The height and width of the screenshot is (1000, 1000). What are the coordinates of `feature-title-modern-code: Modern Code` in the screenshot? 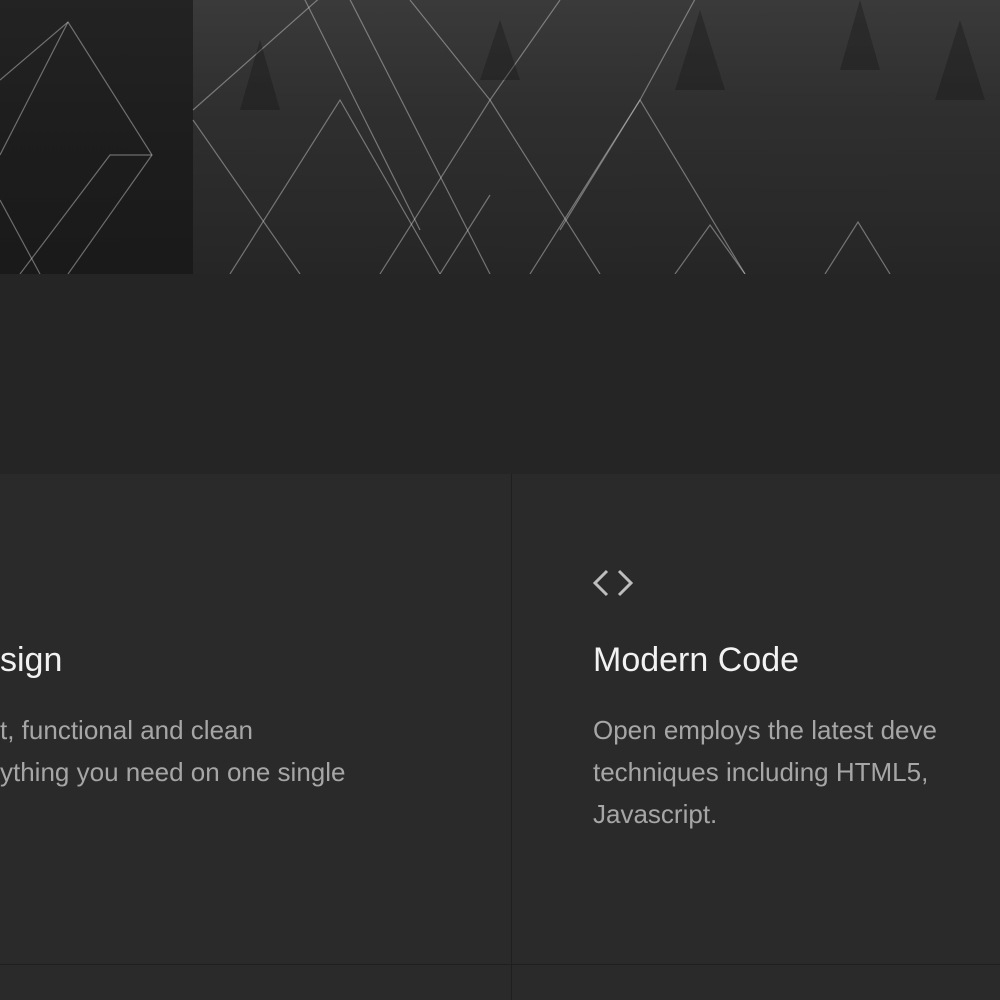 It's located at (696, 660).